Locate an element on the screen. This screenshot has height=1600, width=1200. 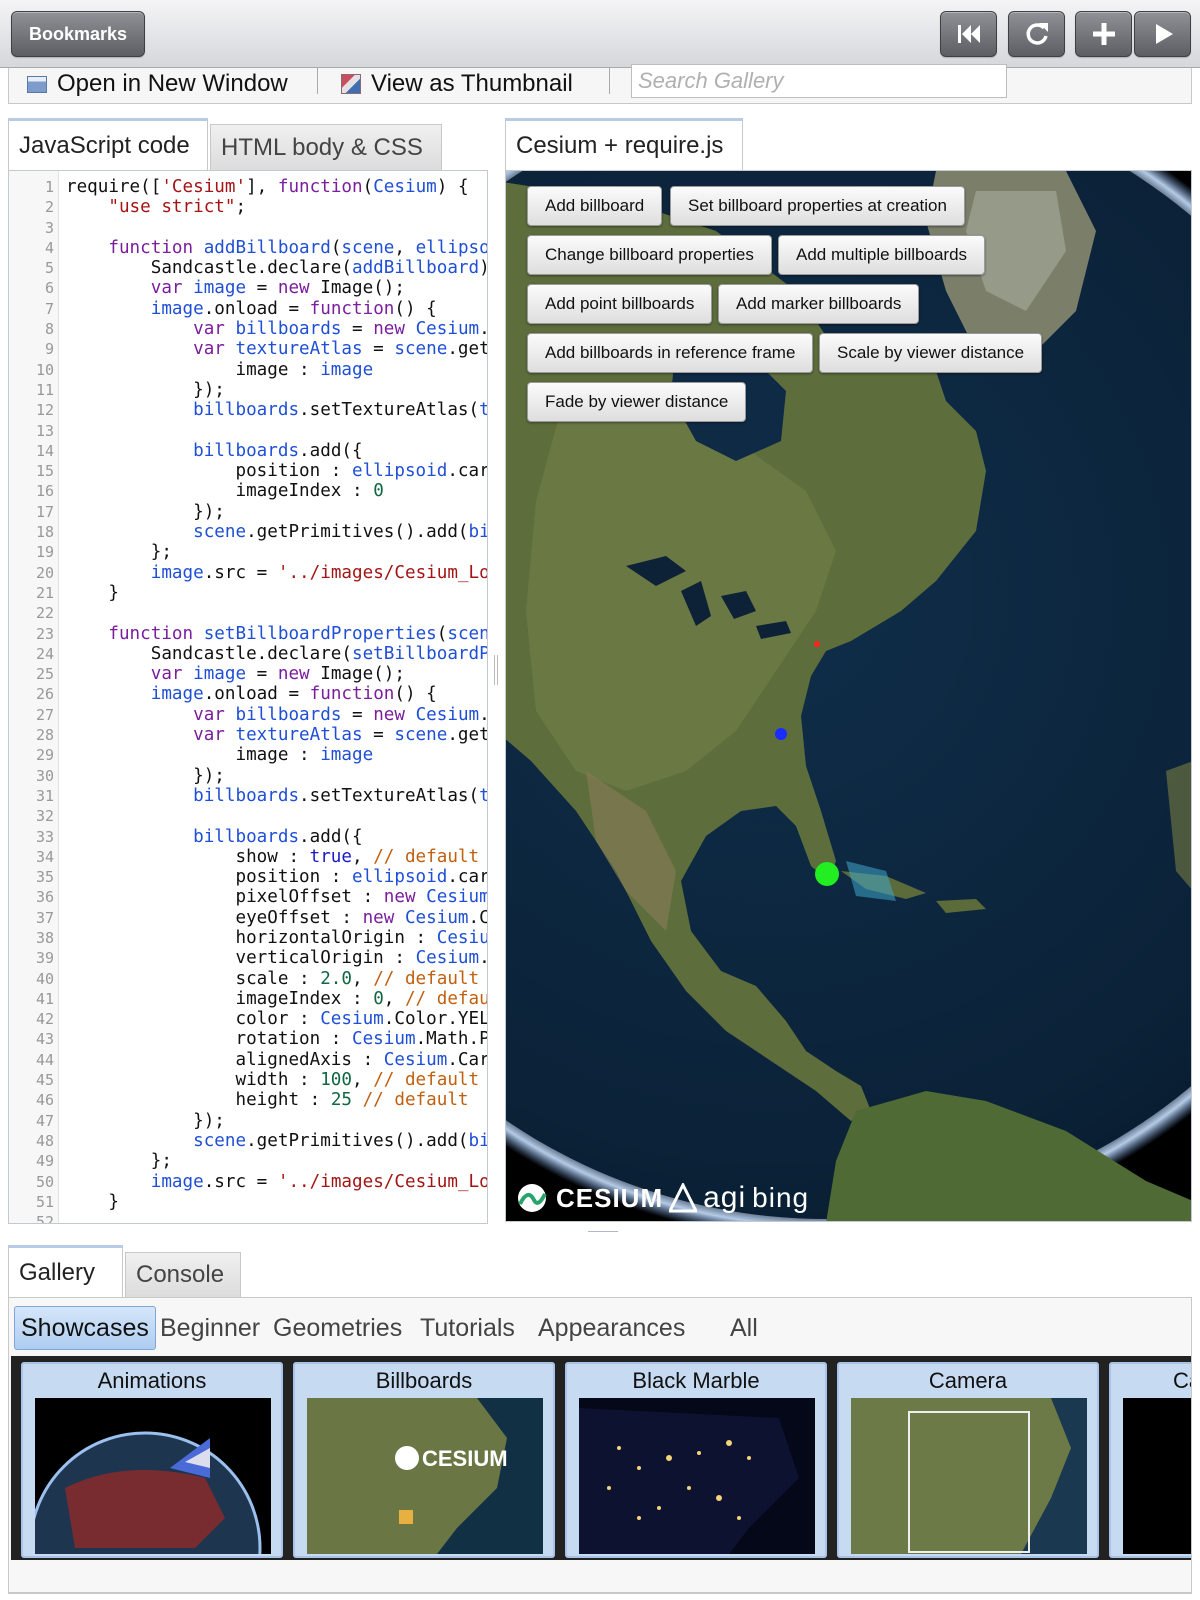
reload-icon is located at coordinates (1037, 34).